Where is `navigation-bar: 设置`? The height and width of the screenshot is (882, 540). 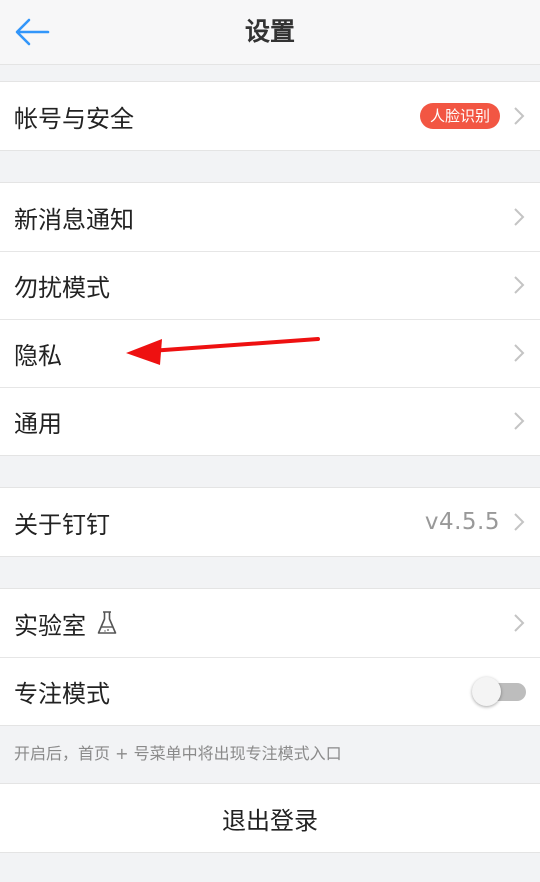 navigation-bar: 设置 is located at coordinates (270, 32).